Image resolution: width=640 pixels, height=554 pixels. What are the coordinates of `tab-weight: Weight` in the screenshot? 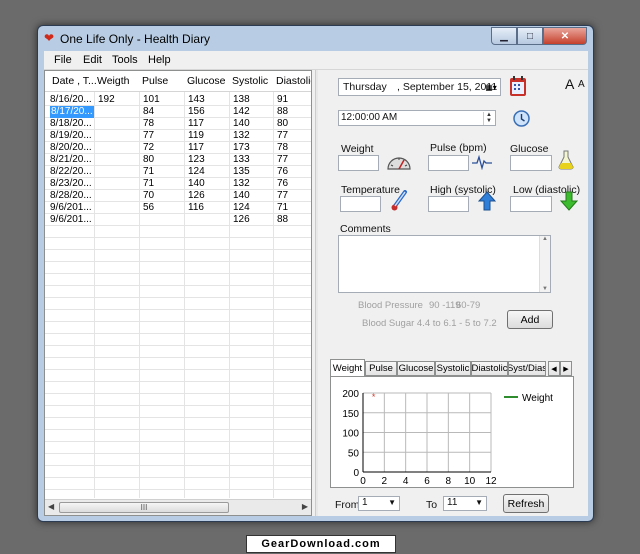 It's located at (347, 367).